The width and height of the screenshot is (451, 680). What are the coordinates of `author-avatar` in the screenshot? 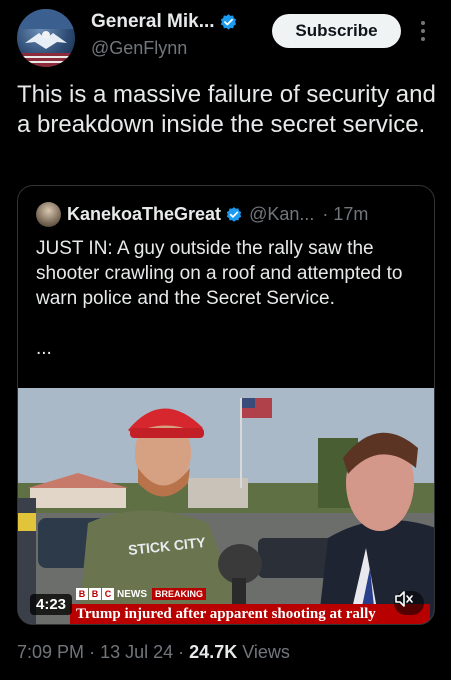 It's located at (46, 38).